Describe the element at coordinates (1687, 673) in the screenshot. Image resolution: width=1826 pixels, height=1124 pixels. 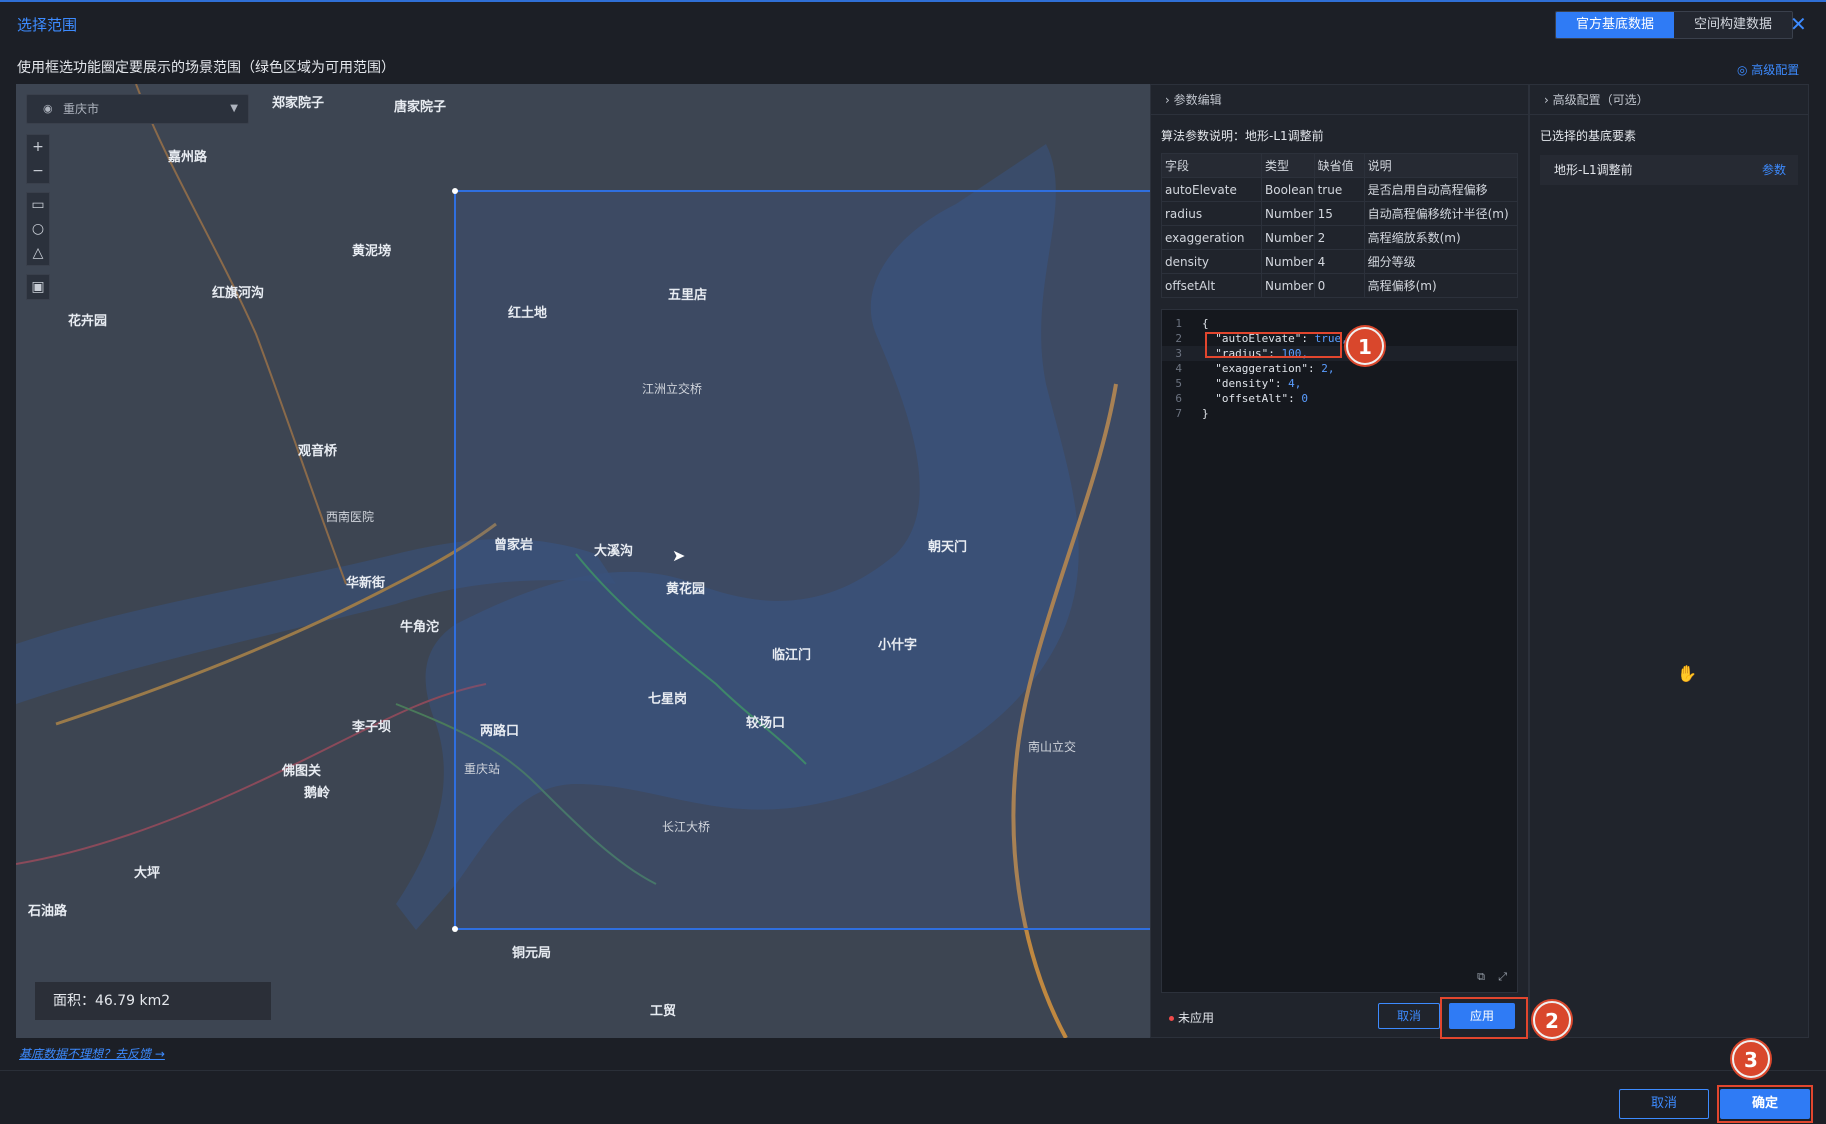
I see `hand-cursor-icon: ✋` at that location.